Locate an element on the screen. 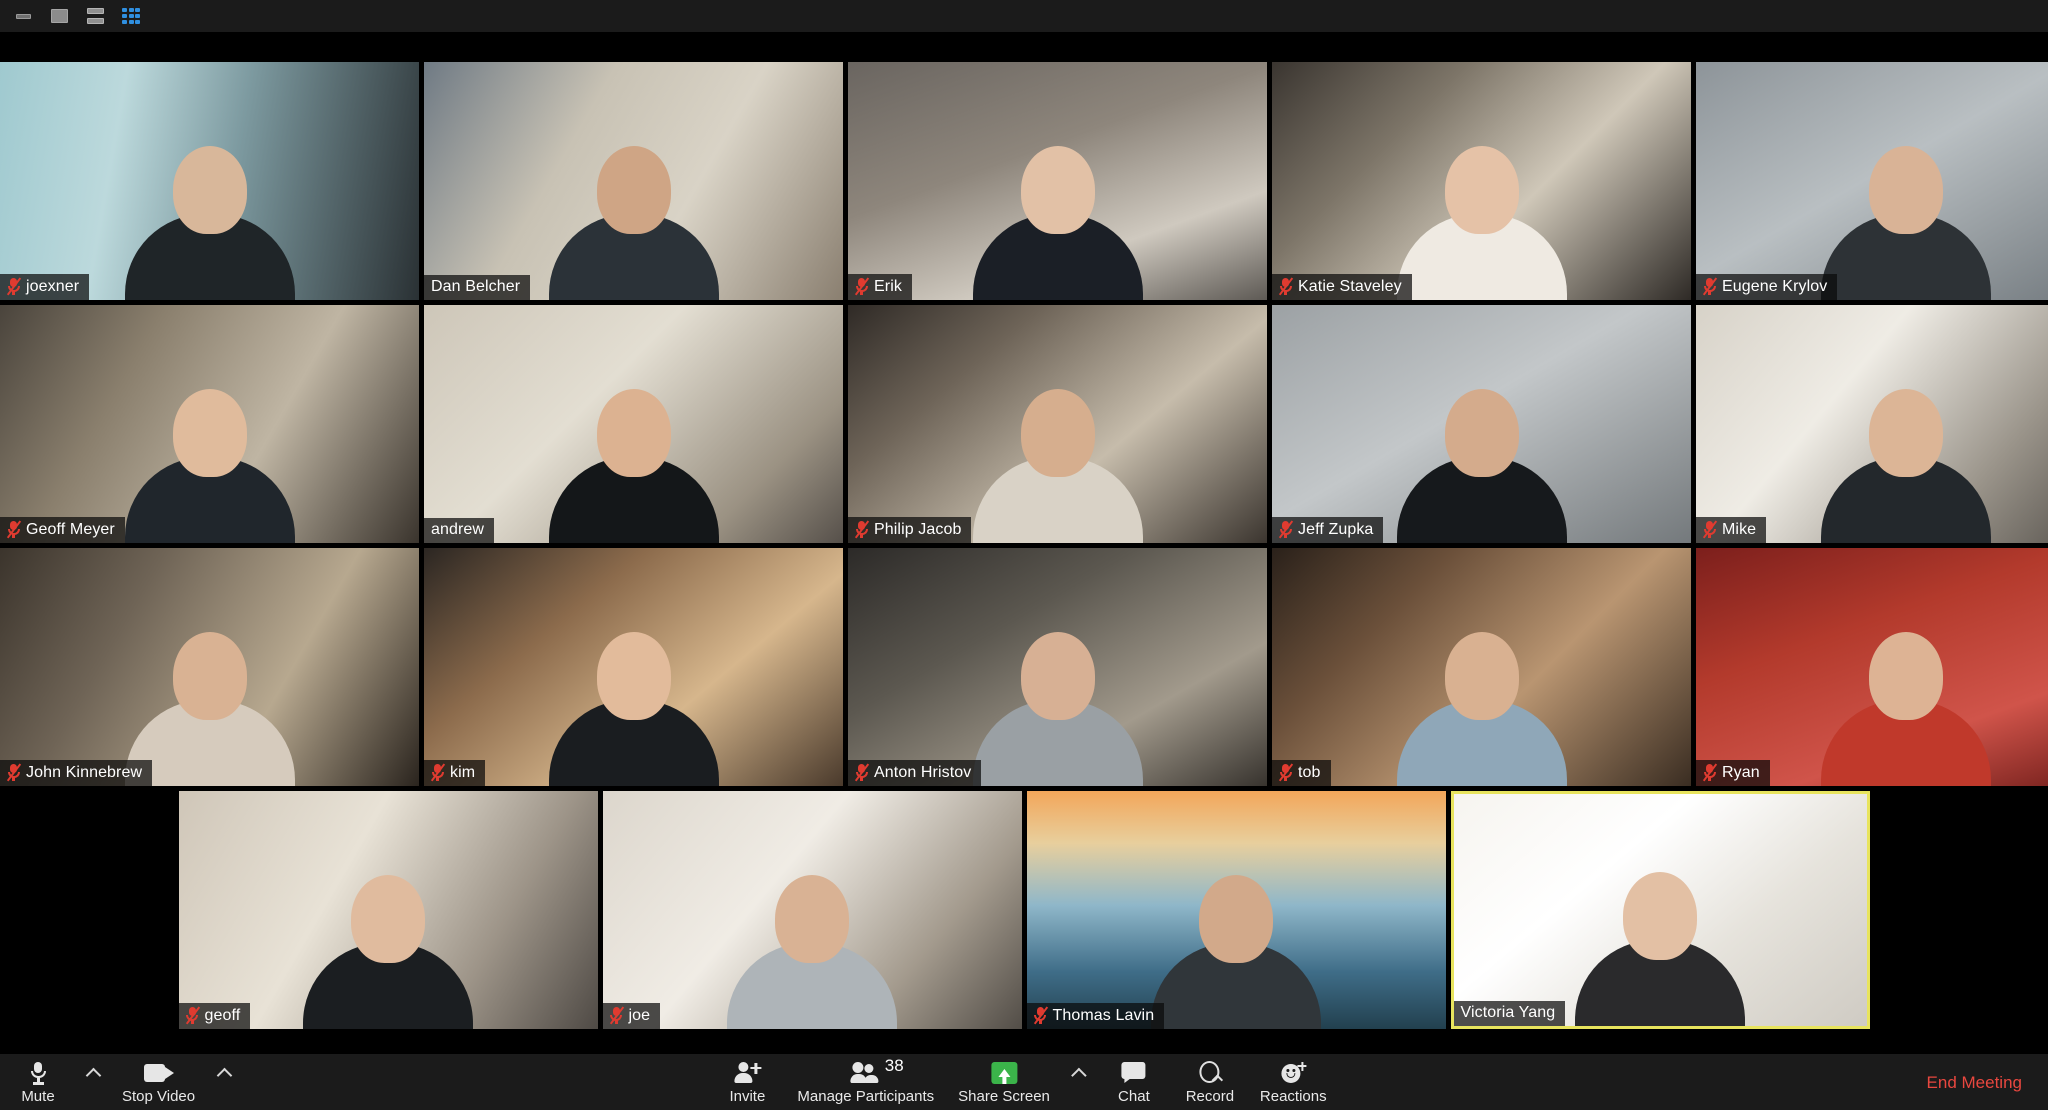 Image resolution: width=2048 pixels, height=1110 pixels. participant-nameplate: Mike is located at coordinates (1731, 530).